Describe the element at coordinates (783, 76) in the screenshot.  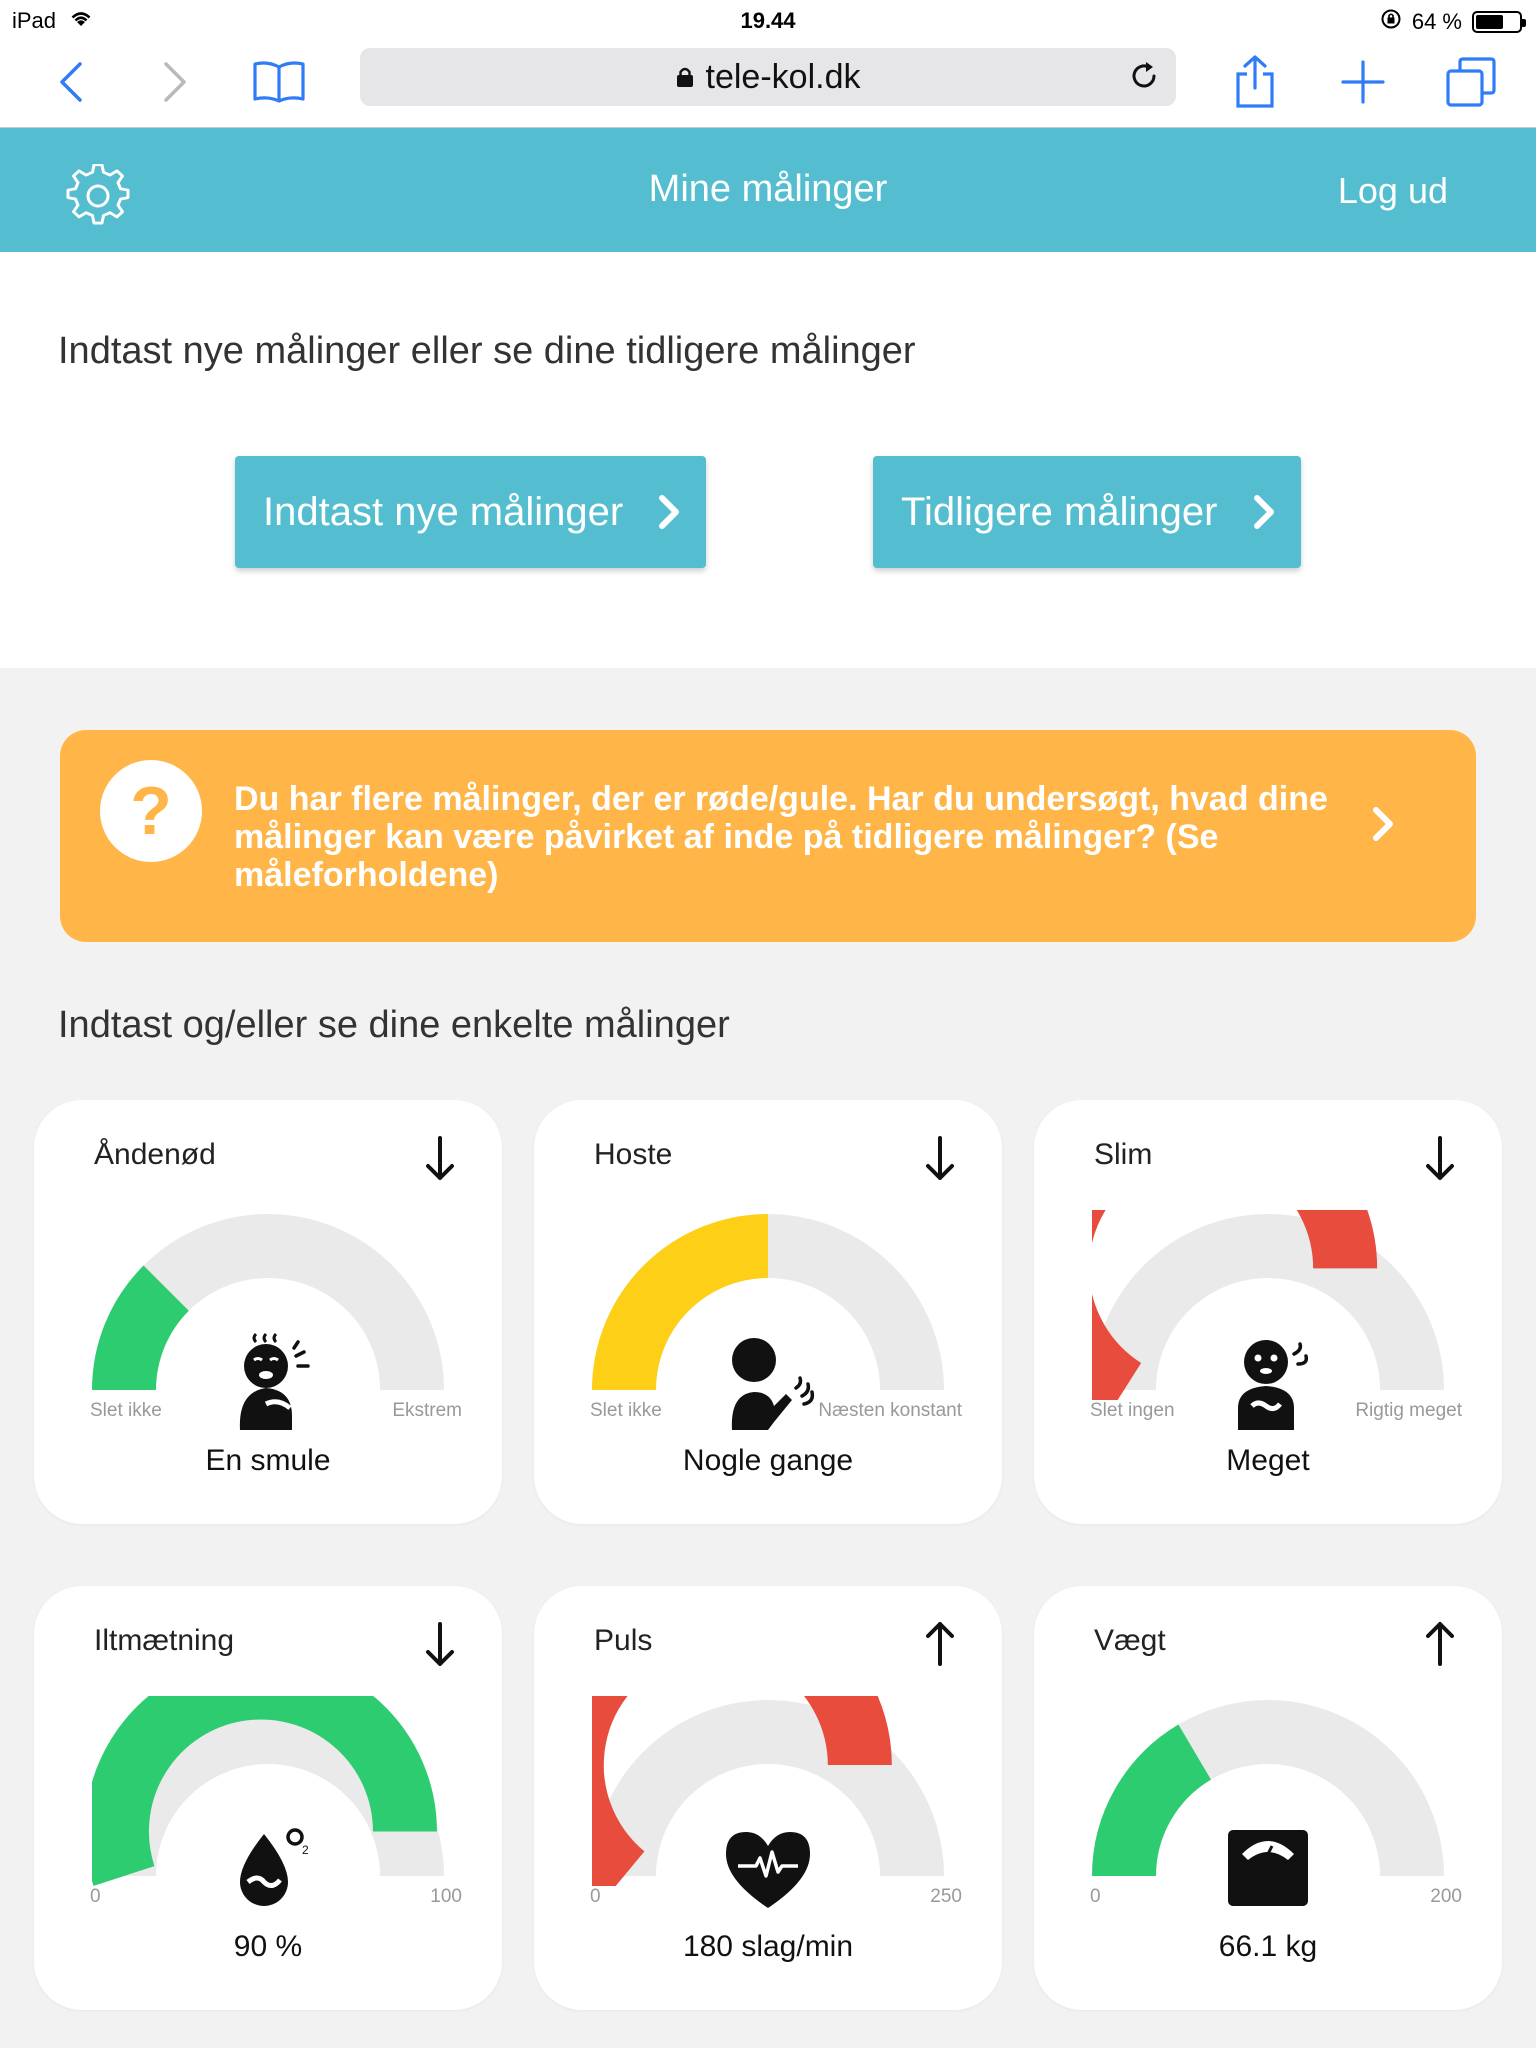
I see `url-text: tele-kol.dk` at that location.